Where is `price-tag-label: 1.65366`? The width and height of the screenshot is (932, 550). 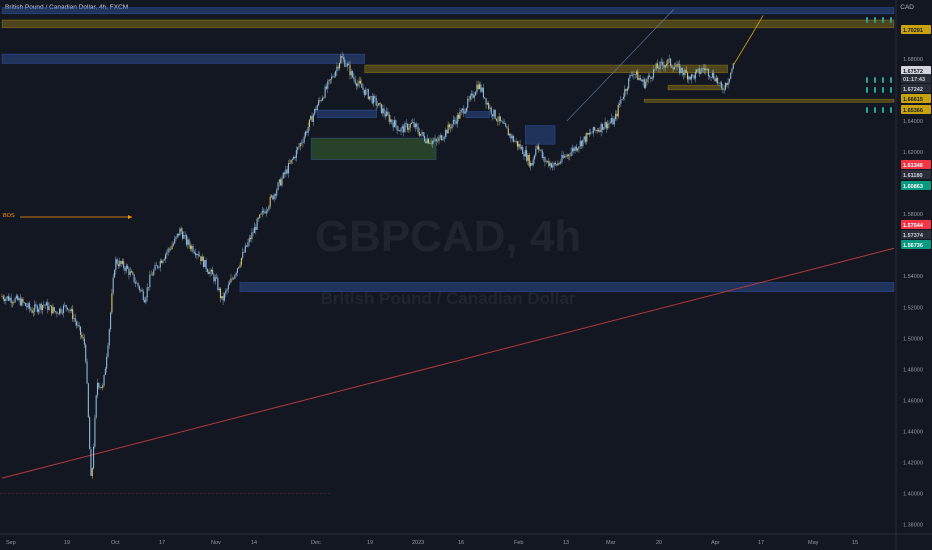
price-tag-label: 1.65366 is located at coordinates (913, 111).